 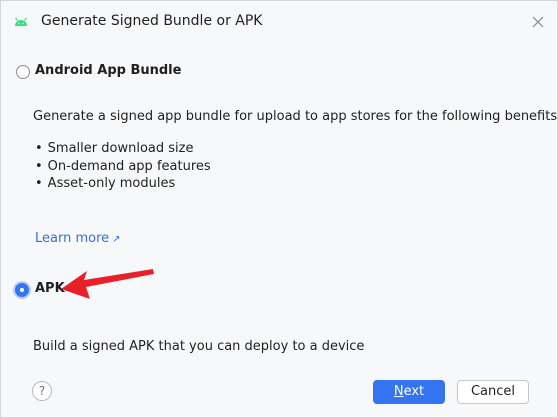 What do you see at coordinates (108, 70) in the screenshot?
I see `bundle-radio-label: Android App Bundle` at bounding box center [108, 70].